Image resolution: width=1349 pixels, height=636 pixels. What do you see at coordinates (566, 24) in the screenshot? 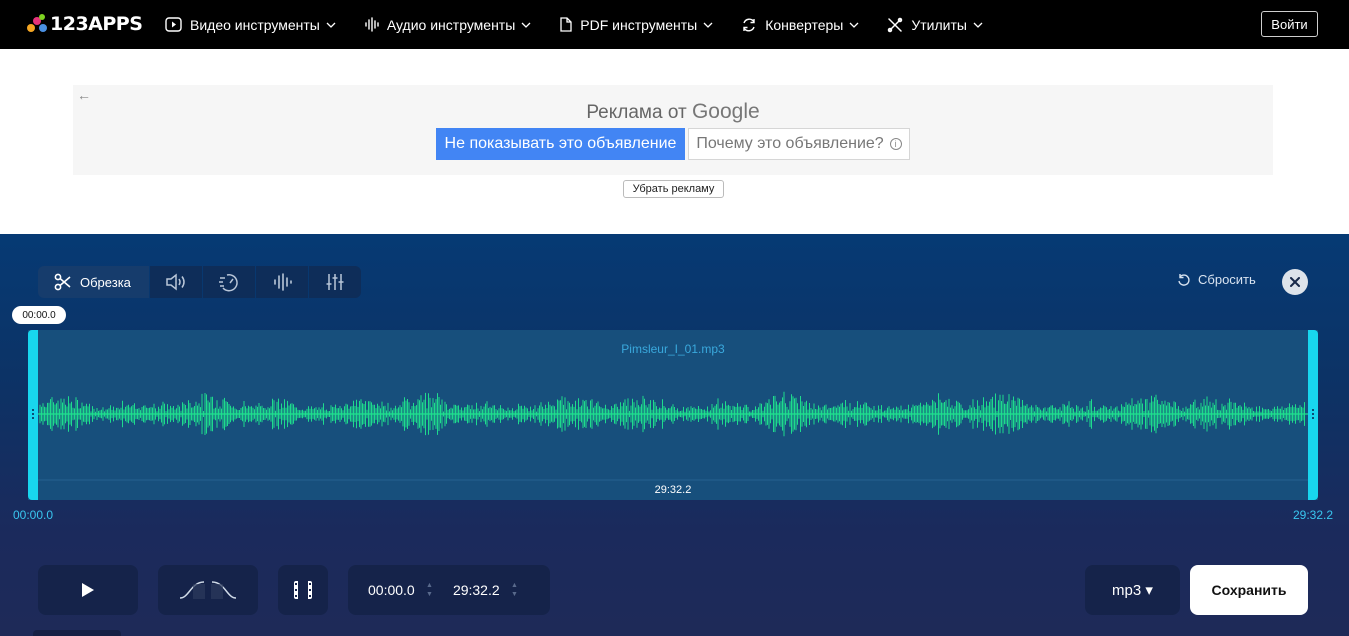
I see `document-icon` at bounding box center [566, 24].